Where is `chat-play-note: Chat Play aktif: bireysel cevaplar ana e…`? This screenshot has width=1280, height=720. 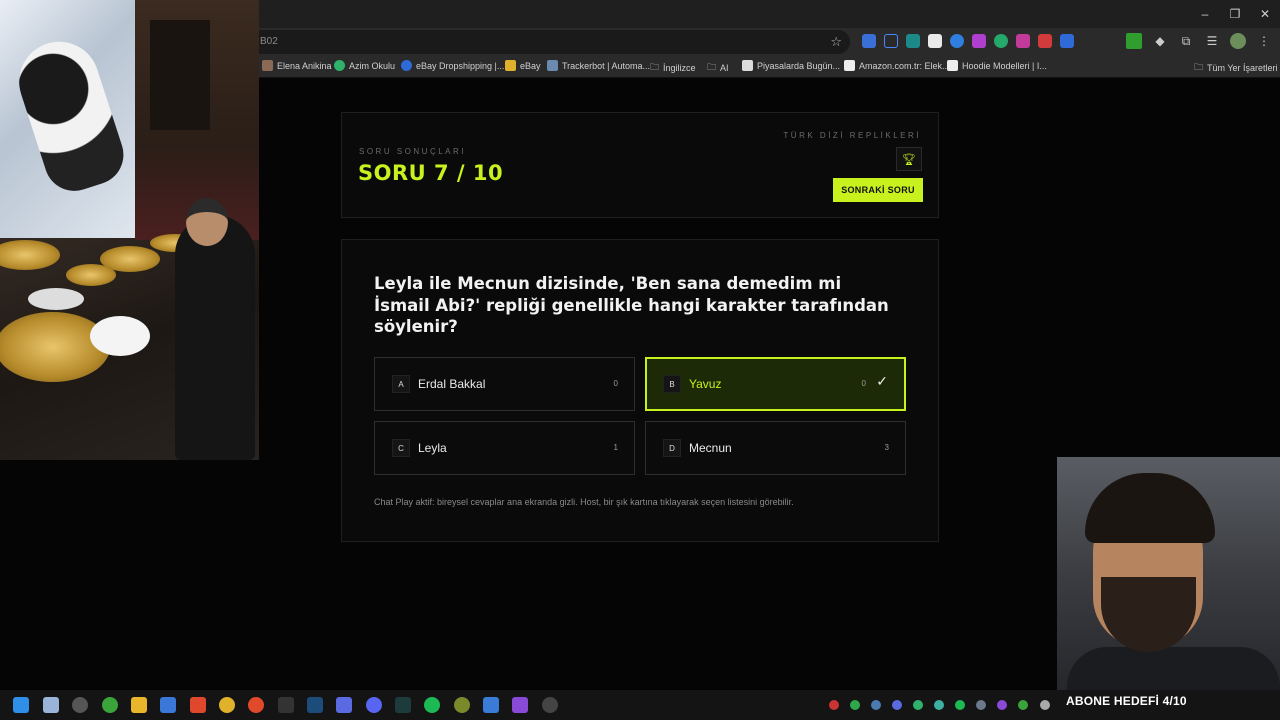
chat-play-note: Chat Play aktif: bireysel cevaplar ana e… is located at coordinates (584, 502).